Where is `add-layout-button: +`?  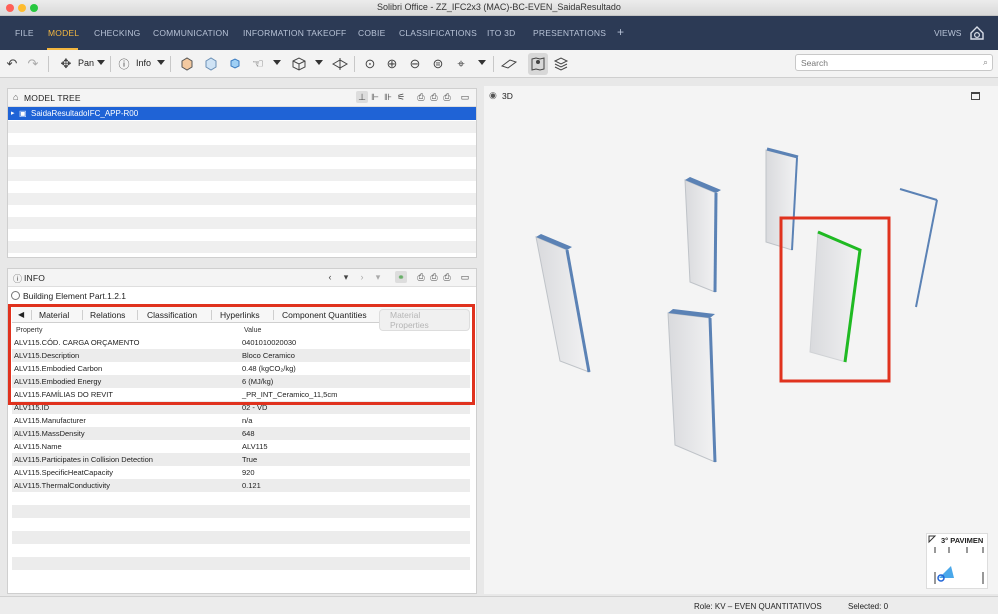
add-layout-button: + is located at coordinates (620, 32).